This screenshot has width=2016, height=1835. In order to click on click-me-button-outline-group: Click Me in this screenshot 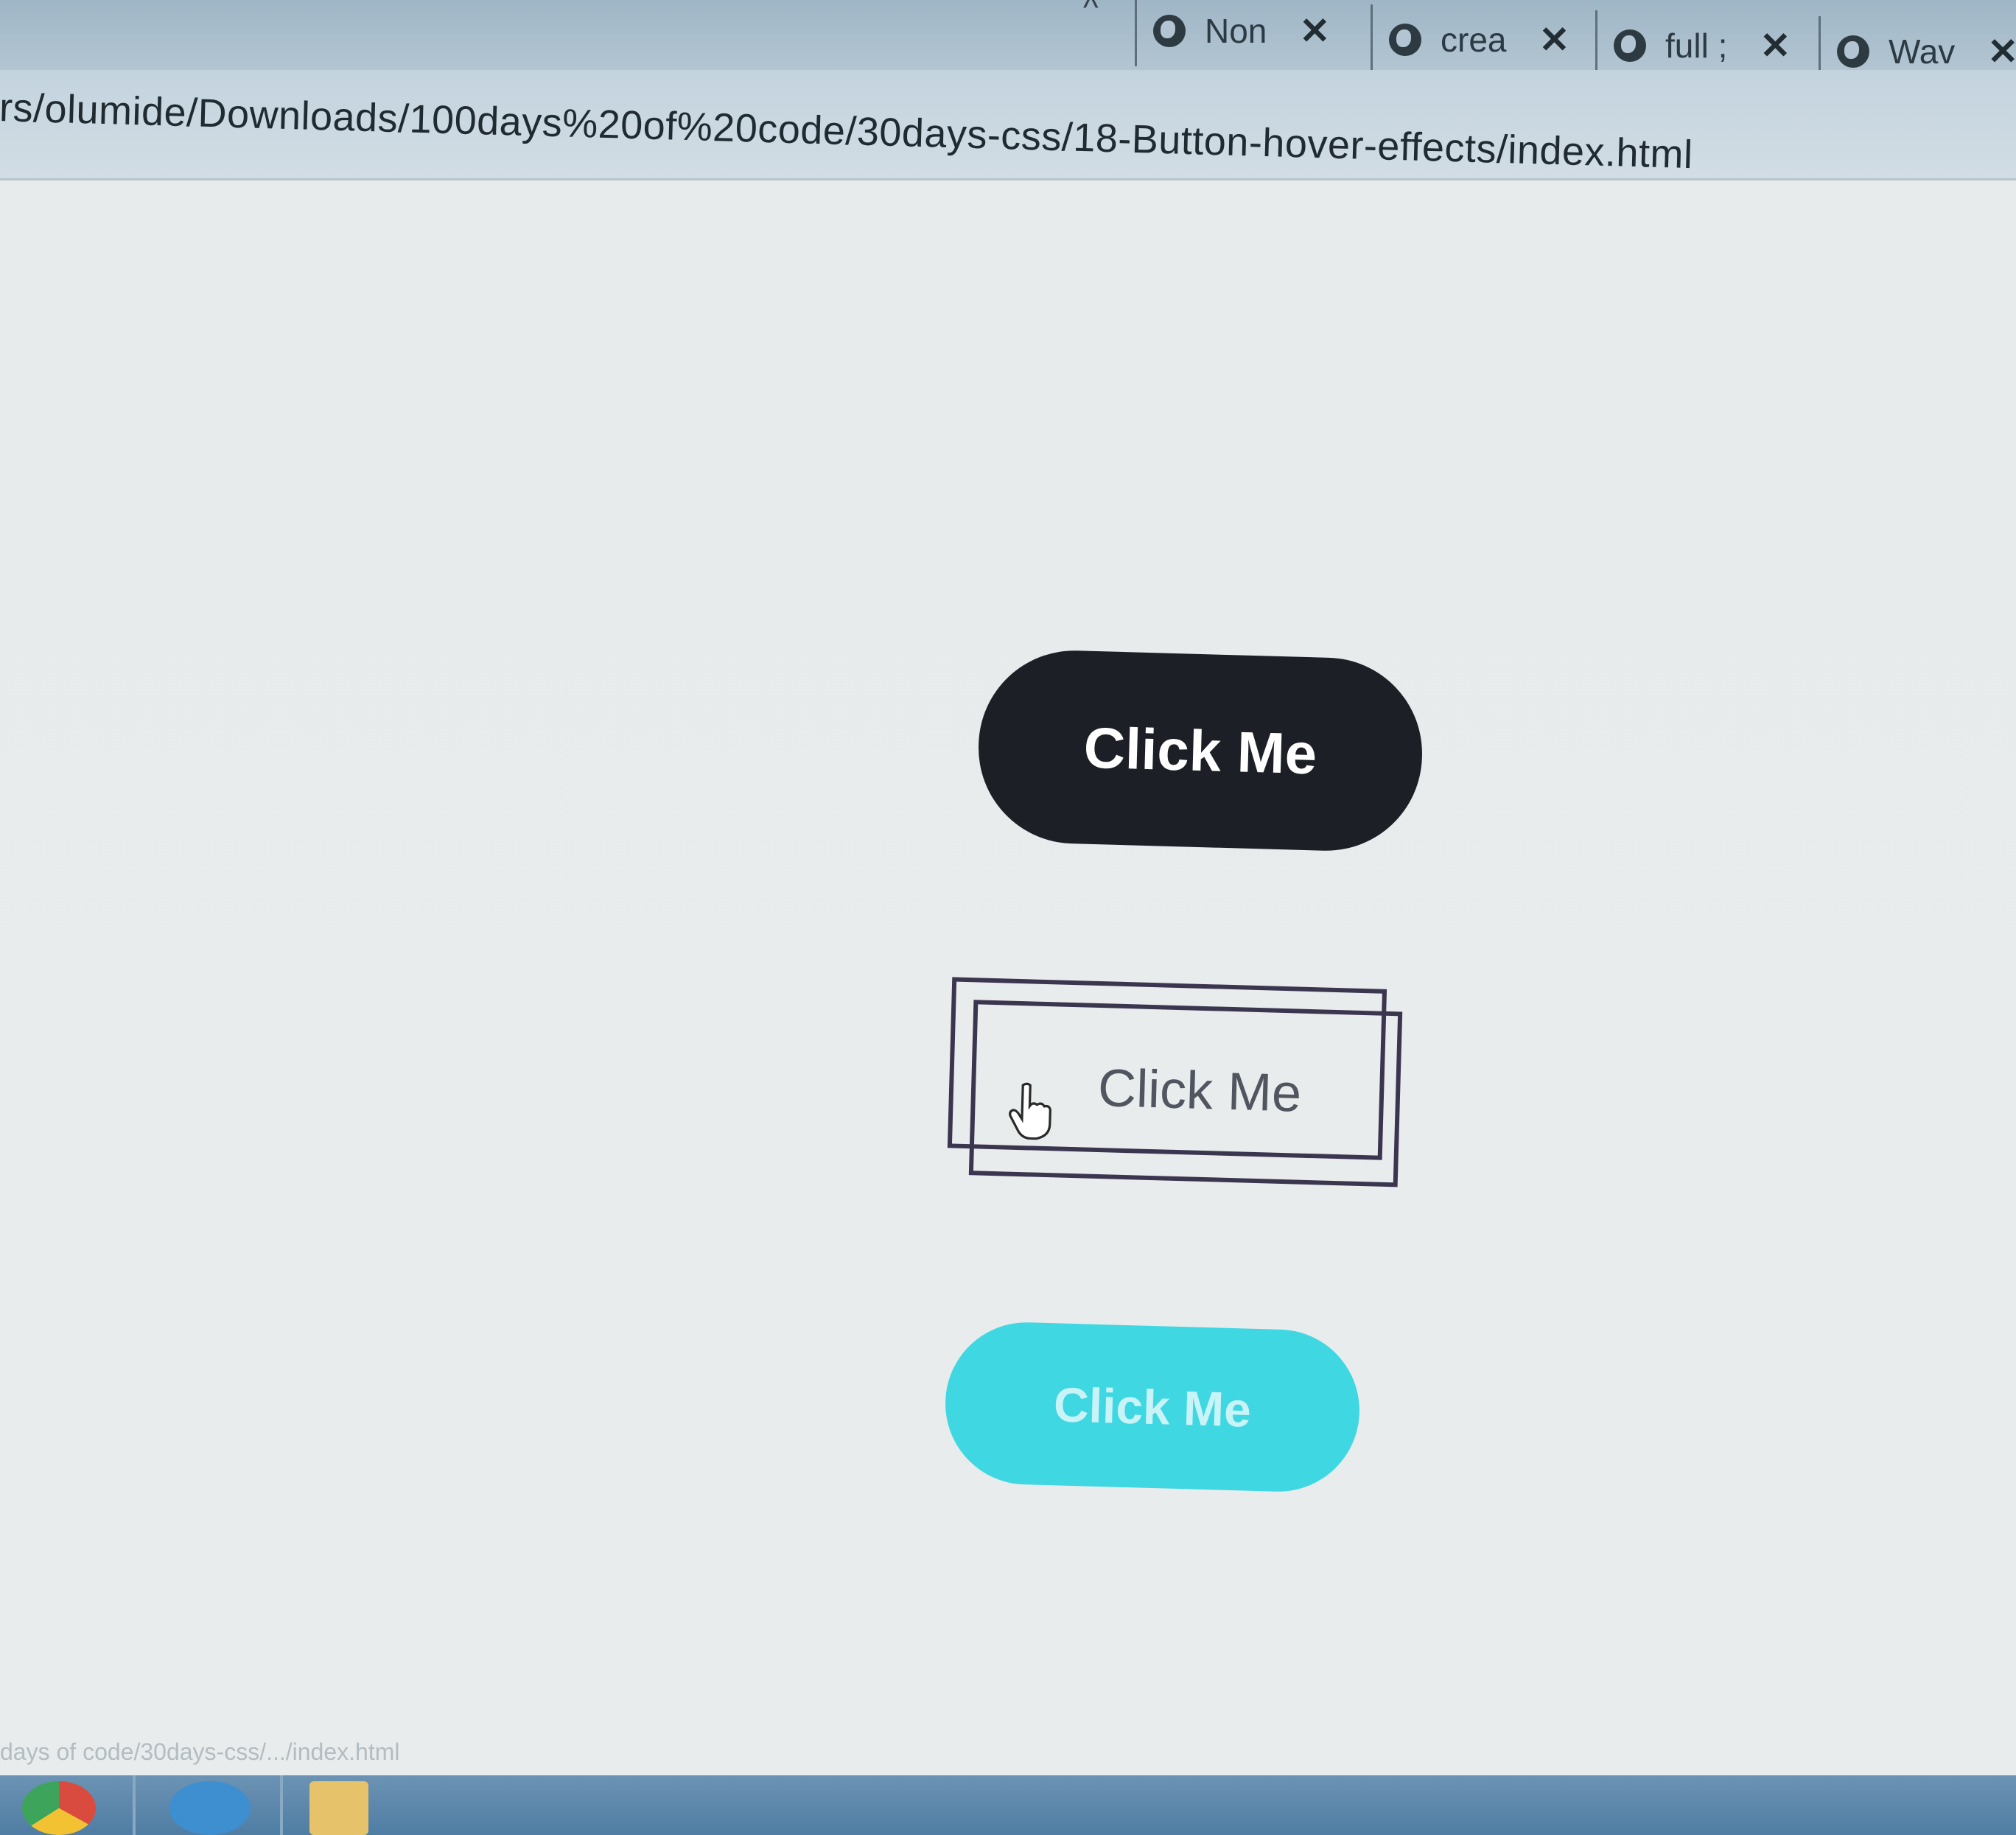, I will do `click(1177, 1093)`.